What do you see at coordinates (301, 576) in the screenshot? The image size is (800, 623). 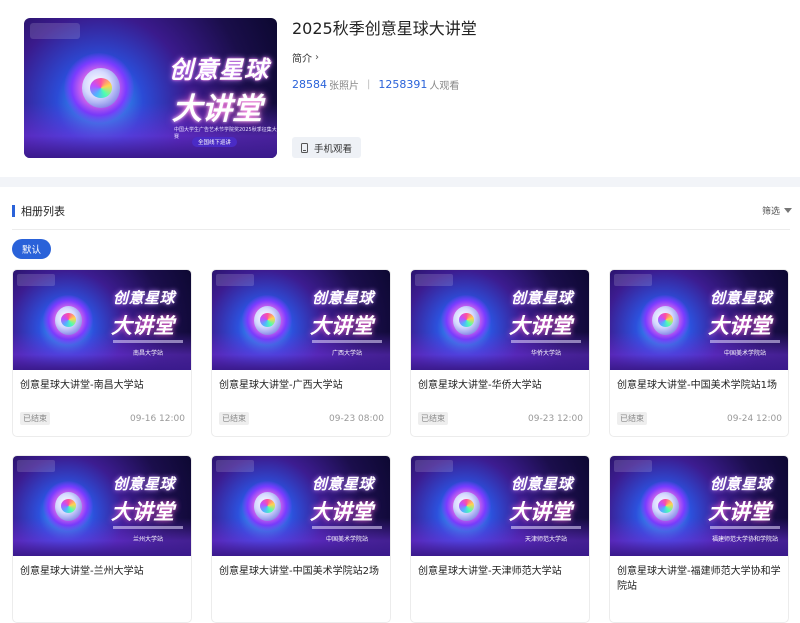 I see `album-title: 创意星球大讲堂-中国美术学院站2场` at bounding box center [301, 576].